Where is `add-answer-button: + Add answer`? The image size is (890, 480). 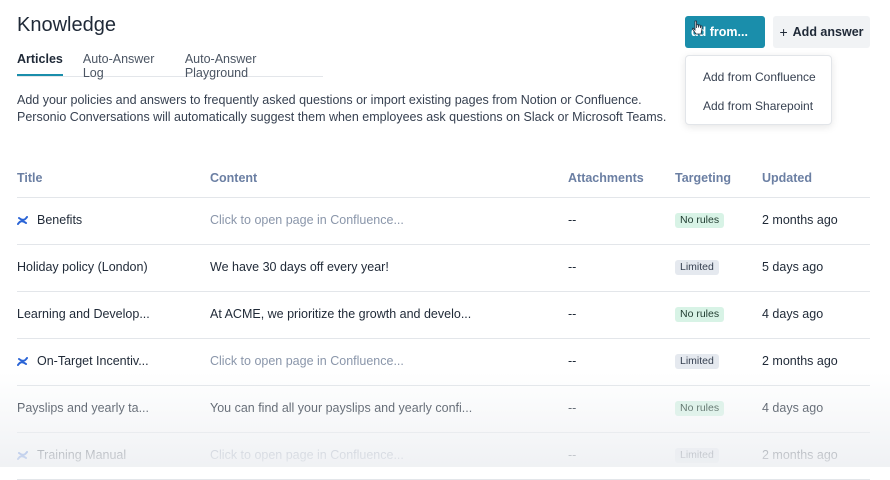
add-answer-button: + Add answer is located at coordinates (821, 32).